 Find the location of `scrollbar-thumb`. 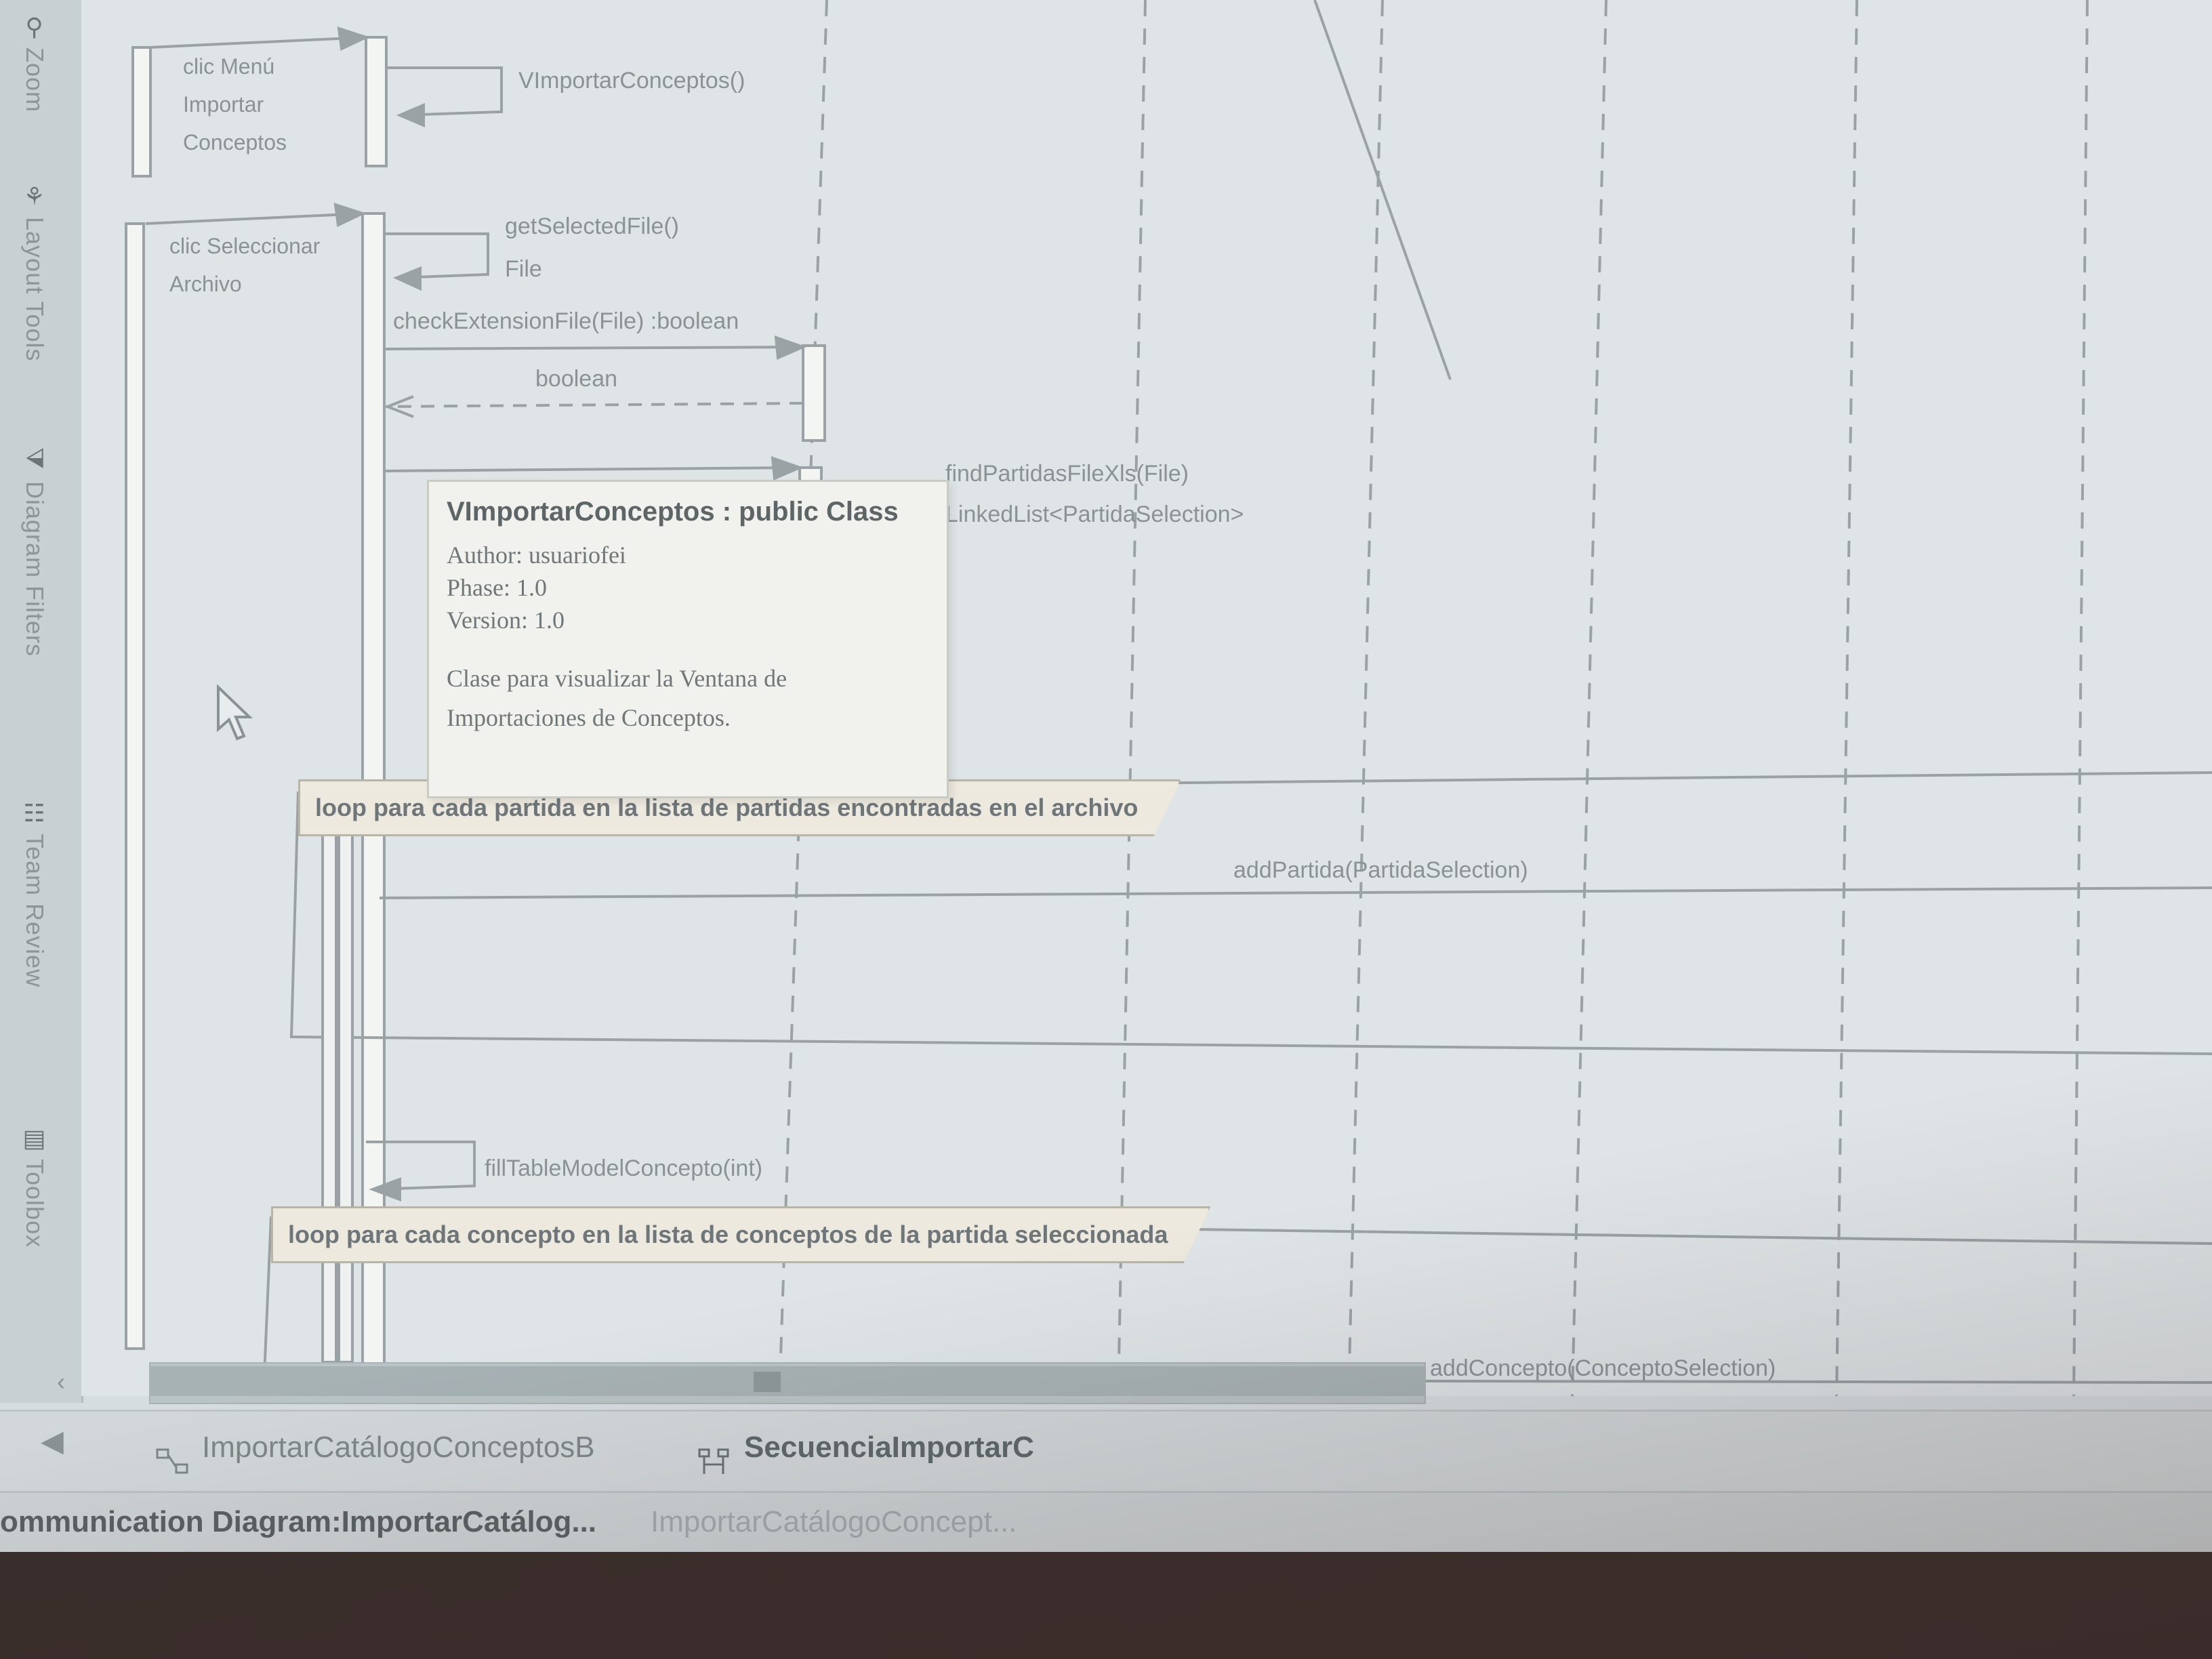

scrollbar-thumb is located at coordinates (787, 1381).